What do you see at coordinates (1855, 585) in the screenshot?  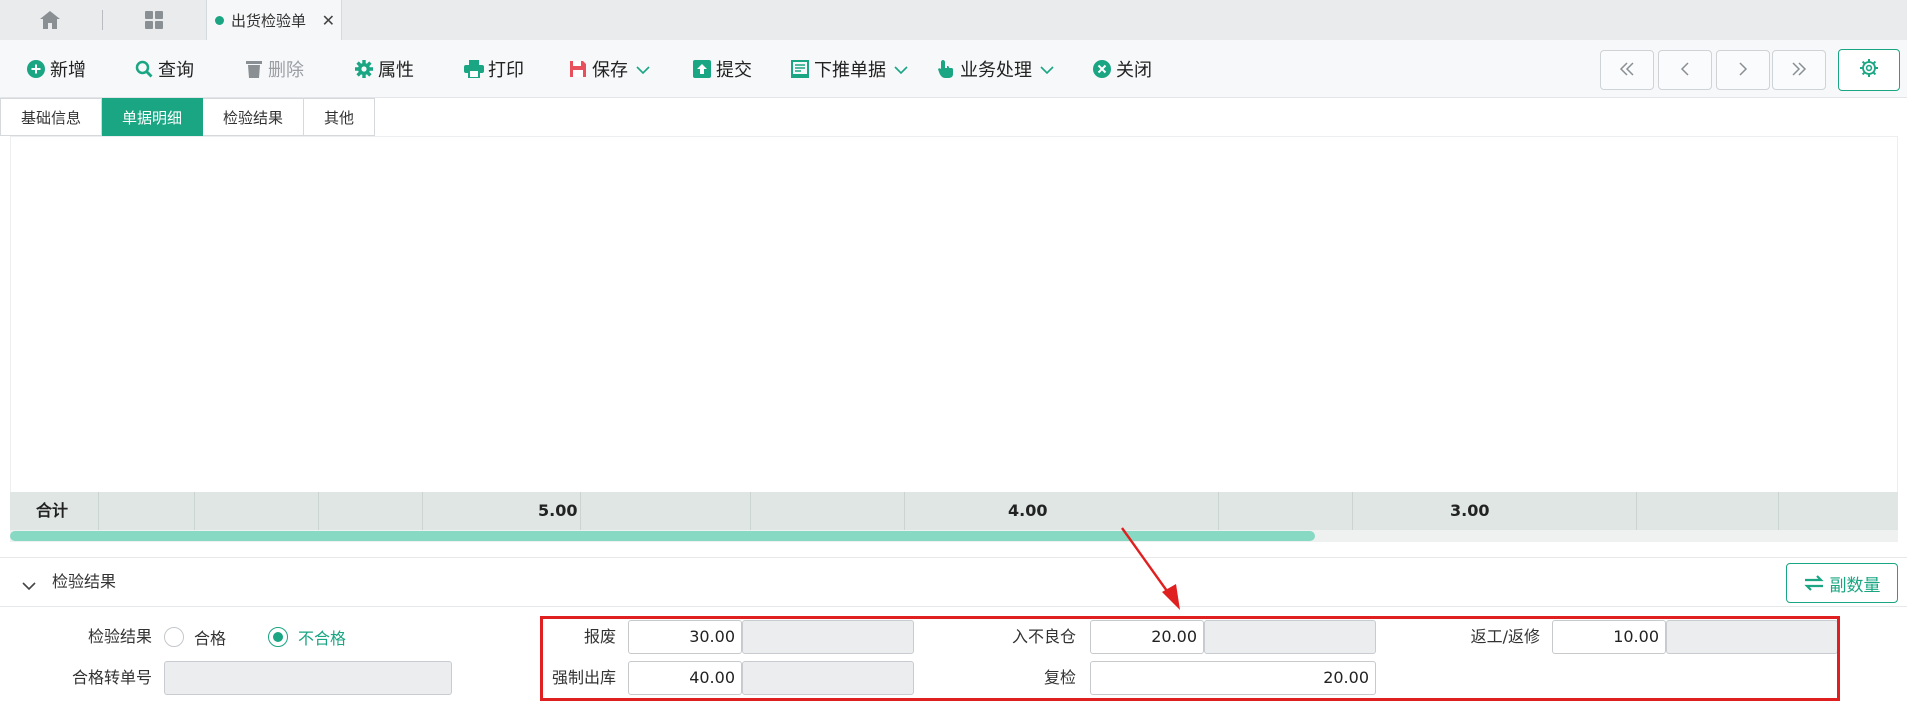 I see `sub-quantity-label: 副数量` at bounding box center [1855, 585].